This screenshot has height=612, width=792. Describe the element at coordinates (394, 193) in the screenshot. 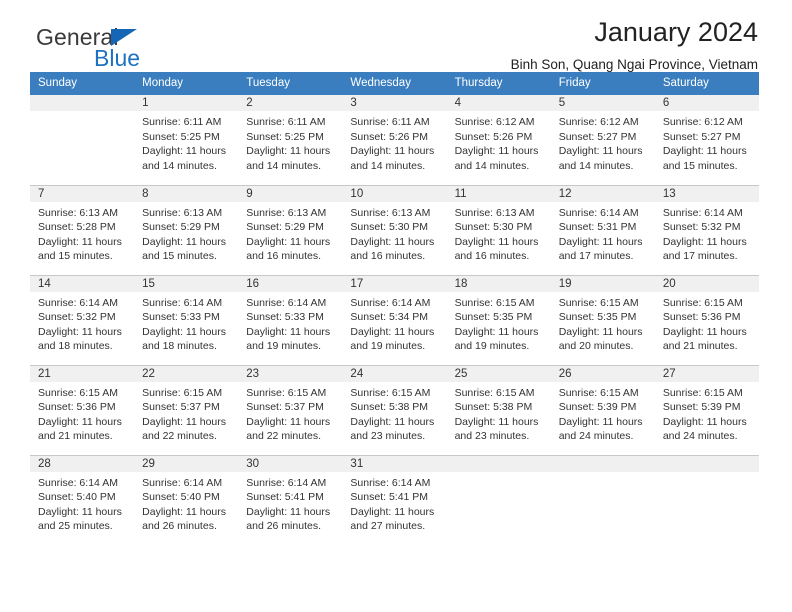

I see `day-number: 10` at that location.